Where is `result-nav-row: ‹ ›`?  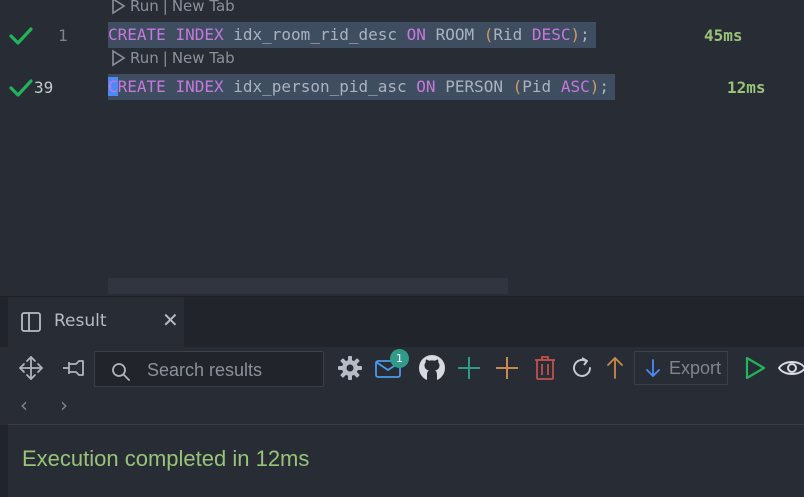
result-nav-row: ‹ › is located at coordinates (402, 407).